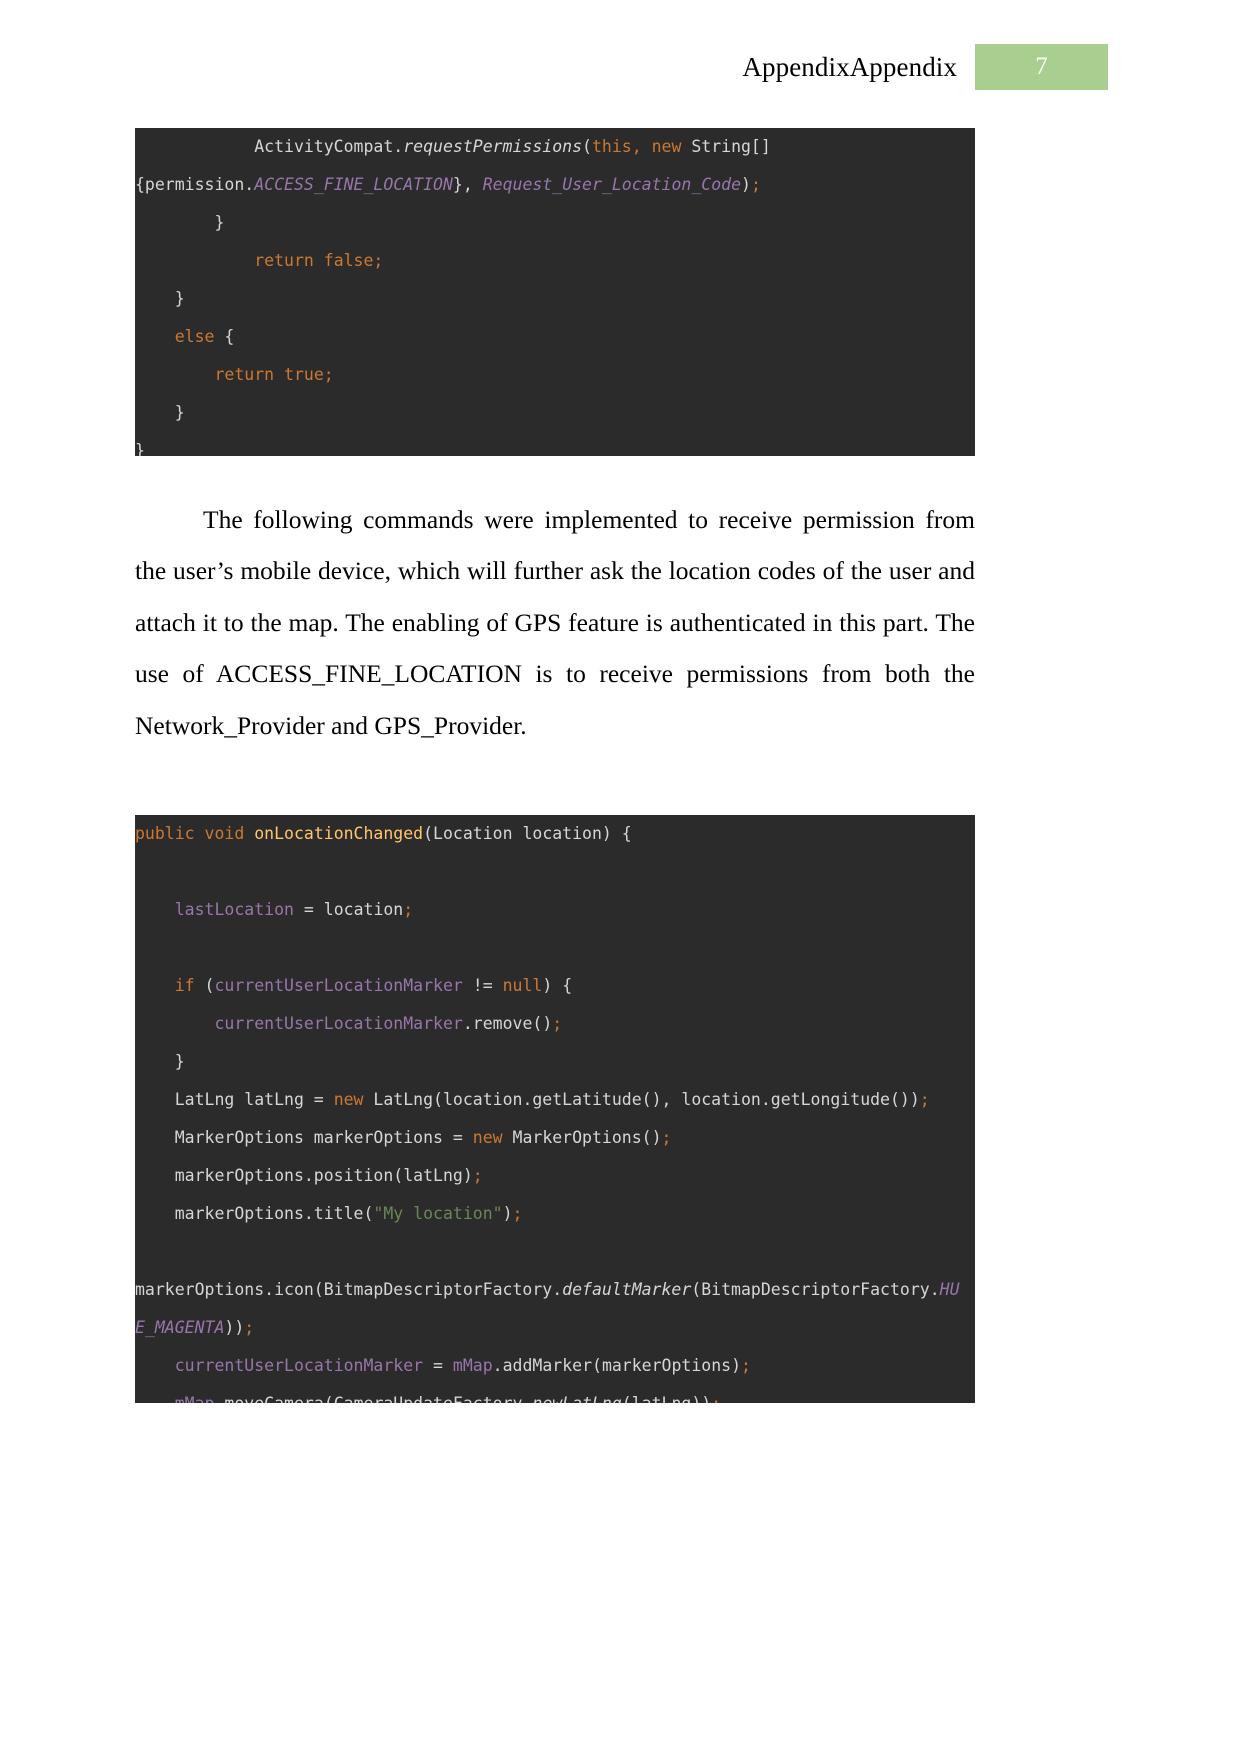 The image size is (1241, 1754). I want to click on code-token: (BitmapDescriptorFactory., so click(815, 1289).